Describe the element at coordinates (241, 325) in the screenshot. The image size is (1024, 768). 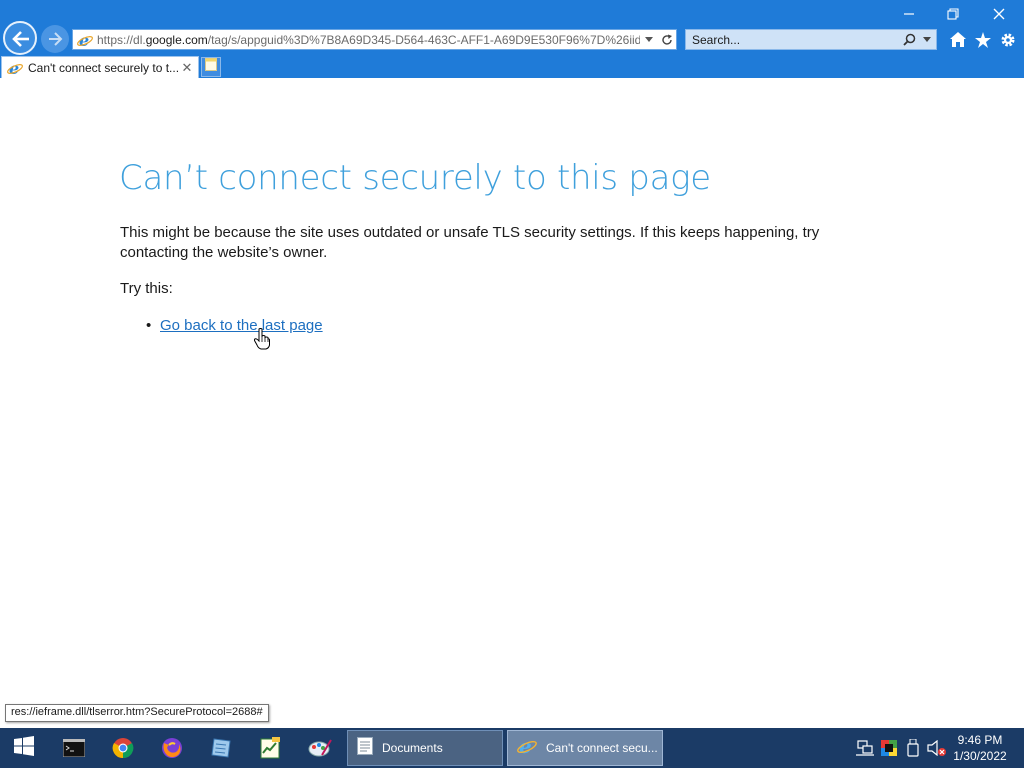
I see `go-back-link: Go back to the last page` at that location.